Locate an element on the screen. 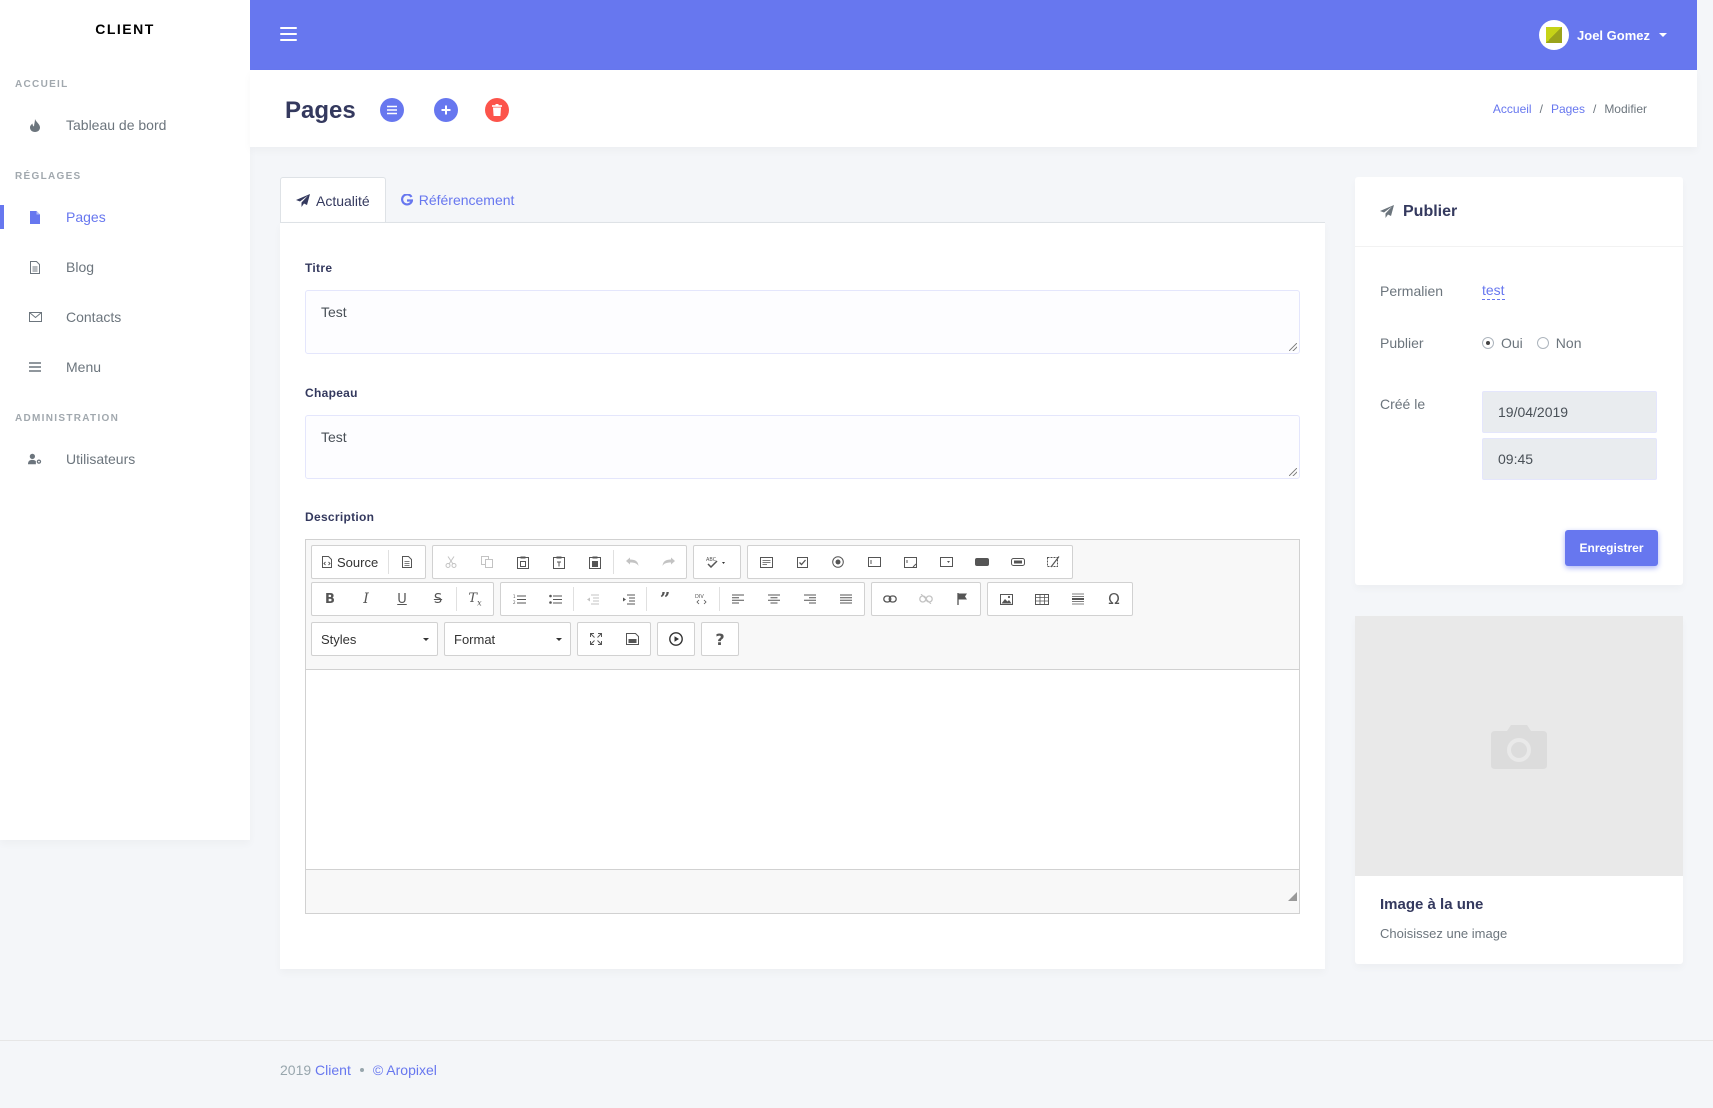 The width and height of the screenshot is (1713, 1108). align-left-button is located at coordinates (738, 599).